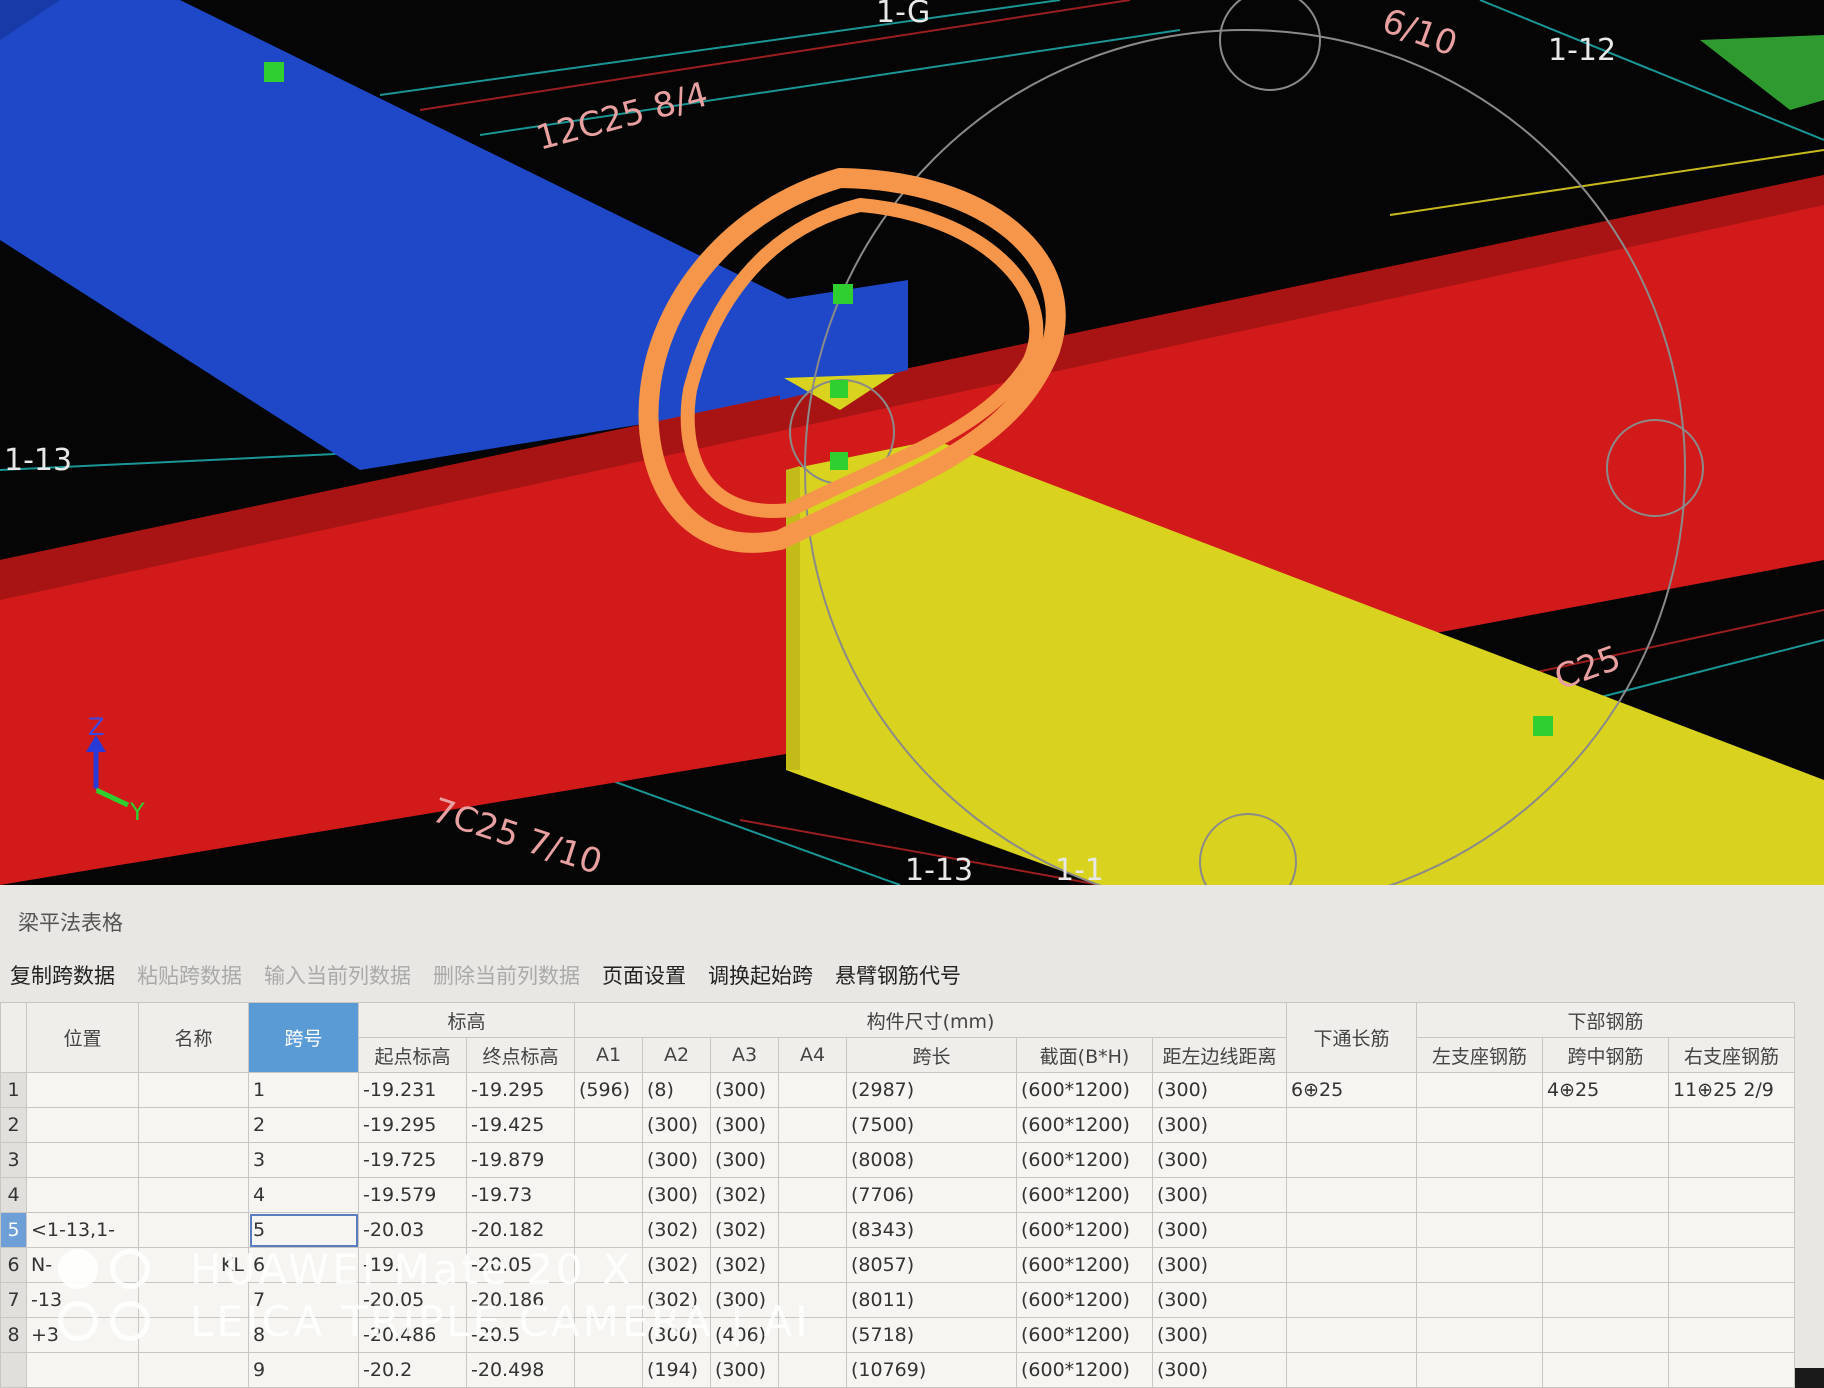 This screenshot has width=1824, height=1388. What do you see at coordinates (676, 1125) in the screenshot?
I see `cell-a2: (300)` at bounding box center [676, 1125].